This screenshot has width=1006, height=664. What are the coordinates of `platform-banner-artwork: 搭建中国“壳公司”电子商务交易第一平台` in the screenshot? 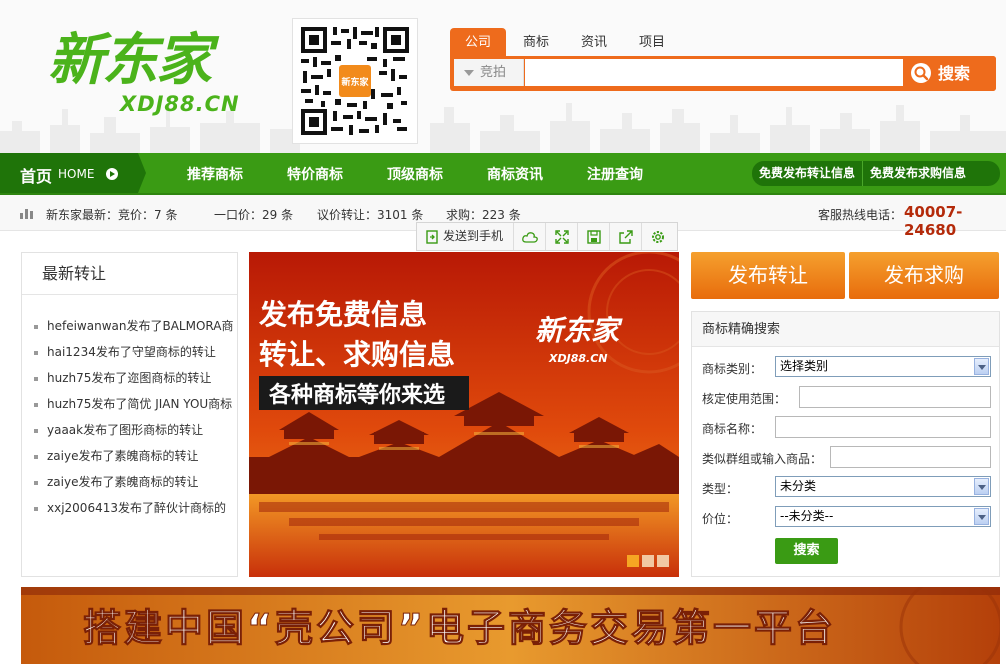 It's located at (510, 625).